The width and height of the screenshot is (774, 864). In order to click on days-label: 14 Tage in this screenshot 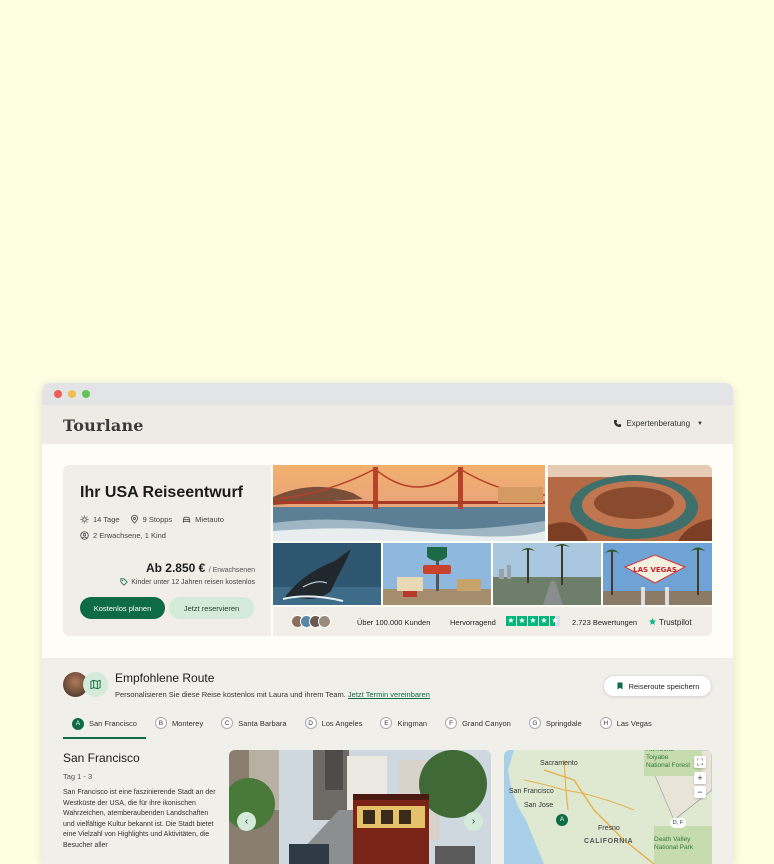, I will do `click(106, 519)`.